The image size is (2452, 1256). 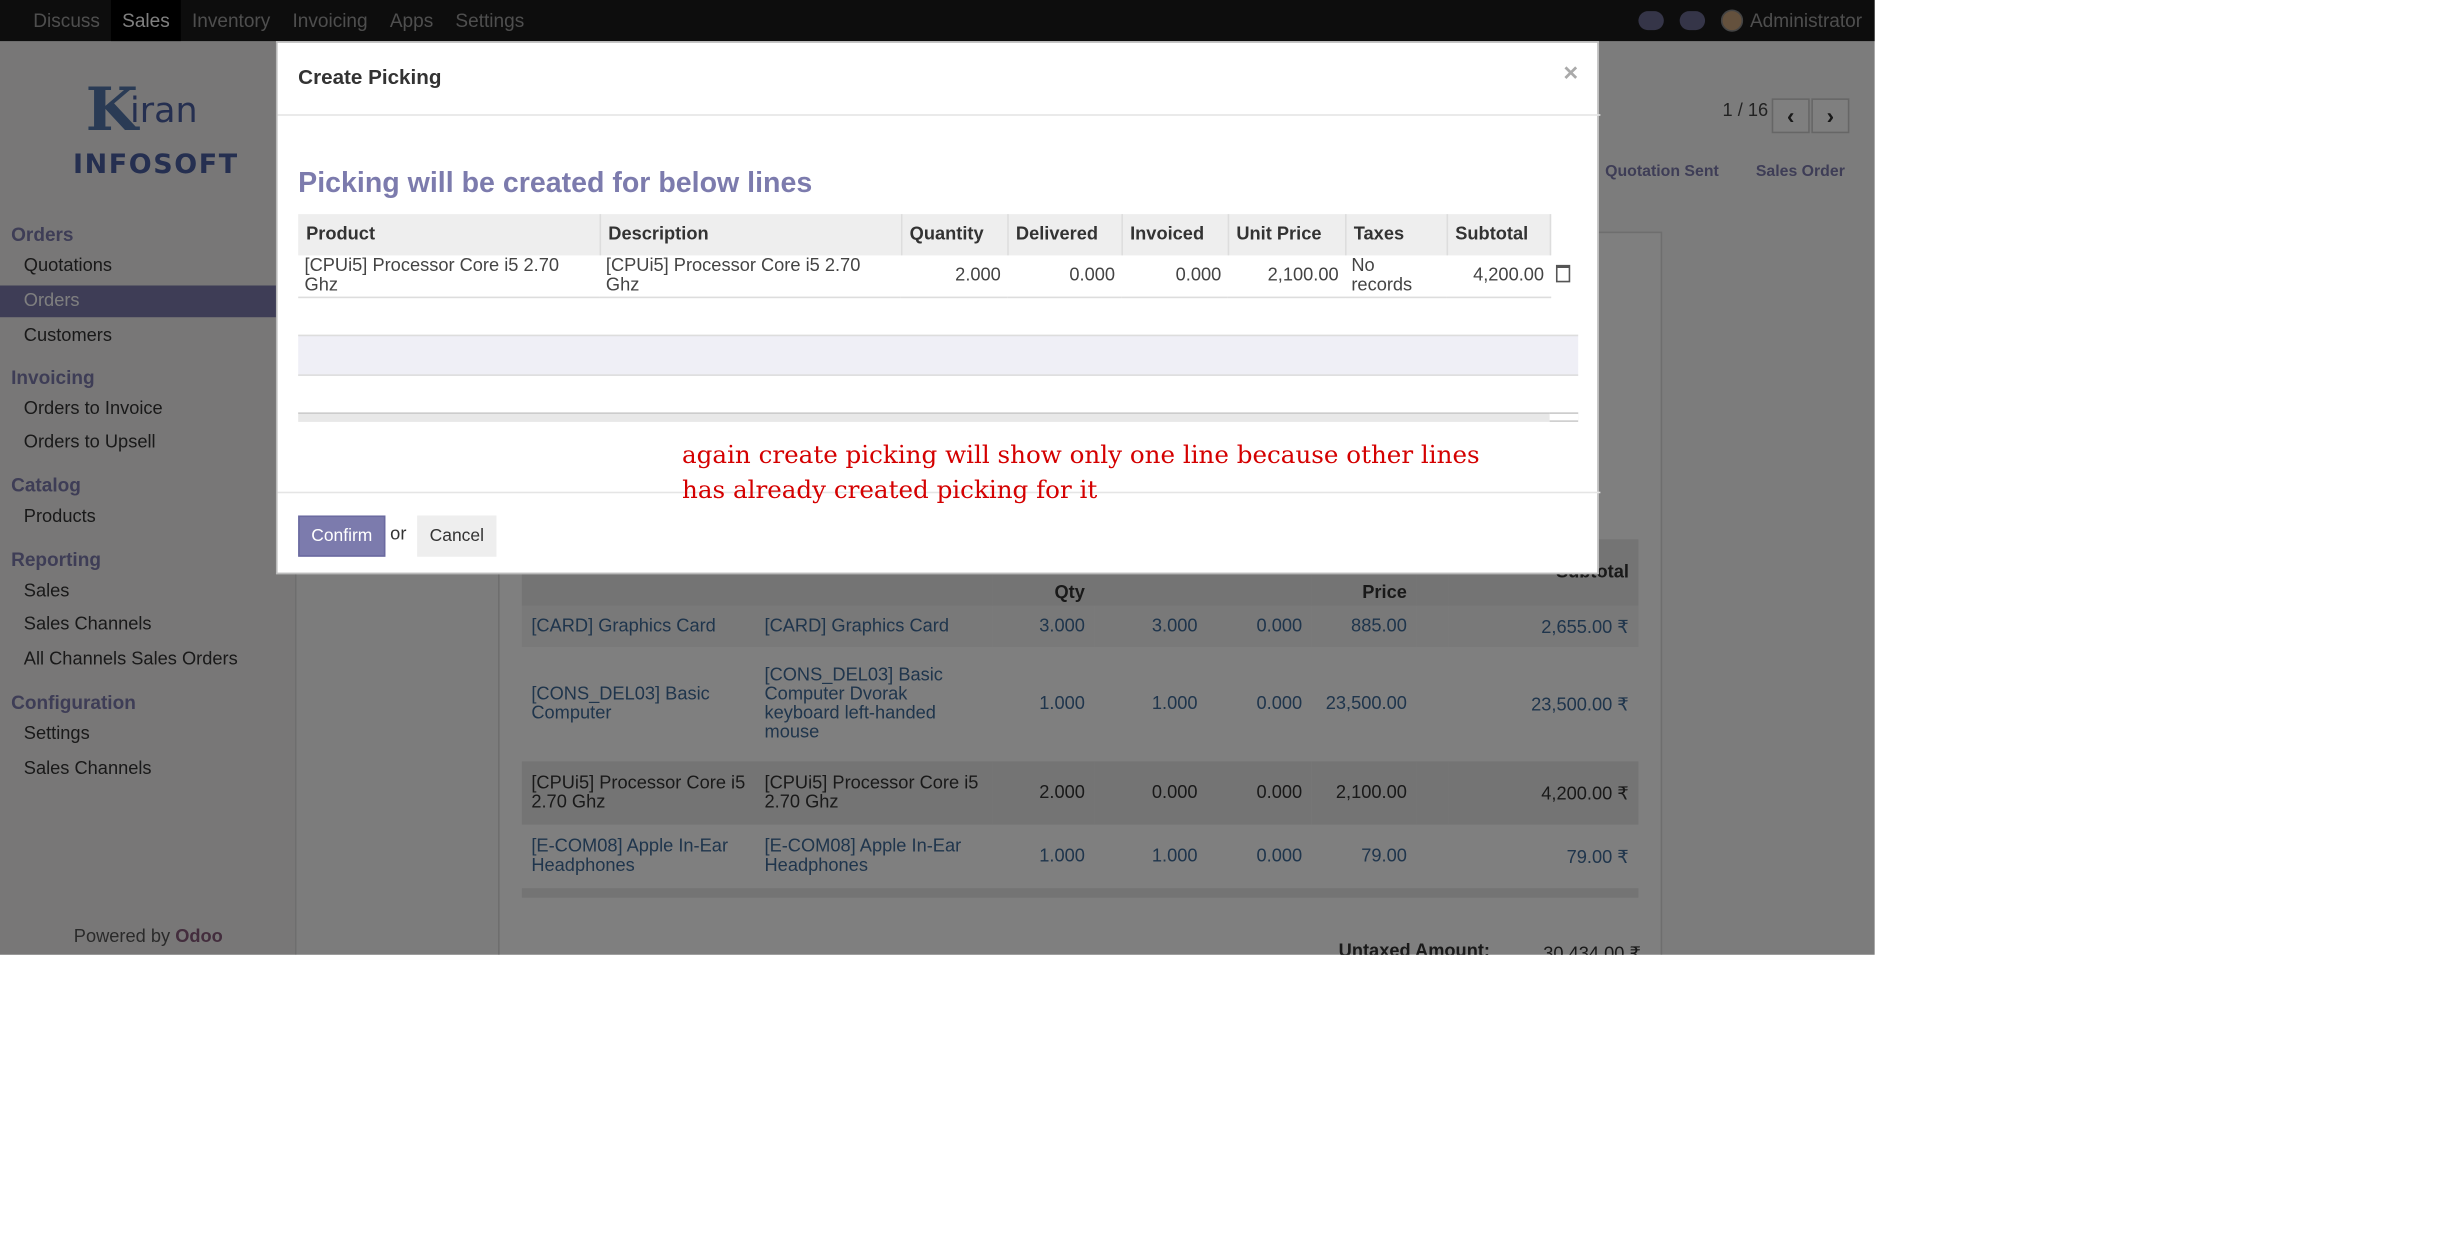 I want to click on annotation-line-2: has already created picking for it, so click(x=890, y=490).